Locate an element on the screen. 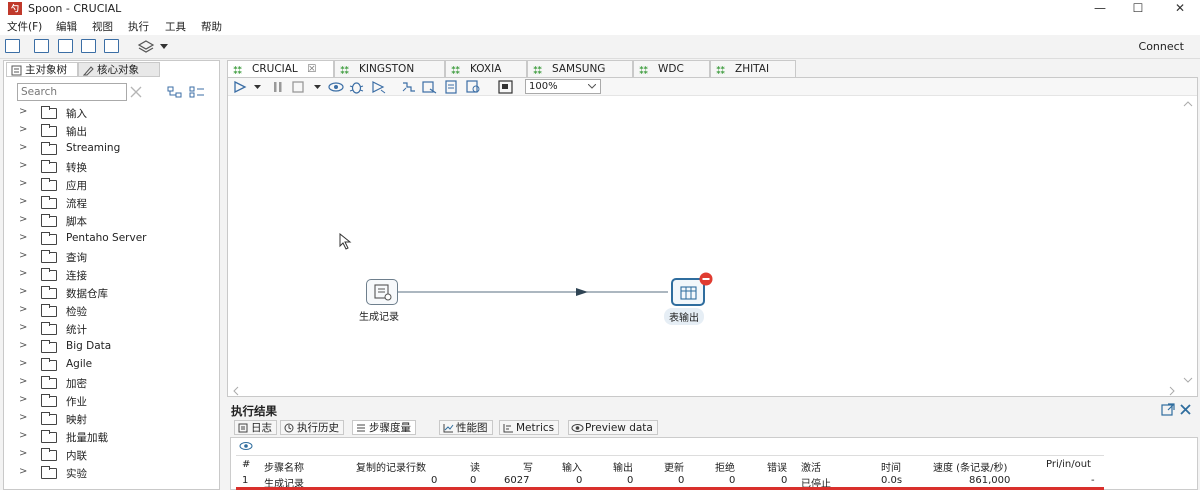 The image size is (1200, 490). col-header-pri-in-out: Pri/in/out is located at coordinates (1068, 464).